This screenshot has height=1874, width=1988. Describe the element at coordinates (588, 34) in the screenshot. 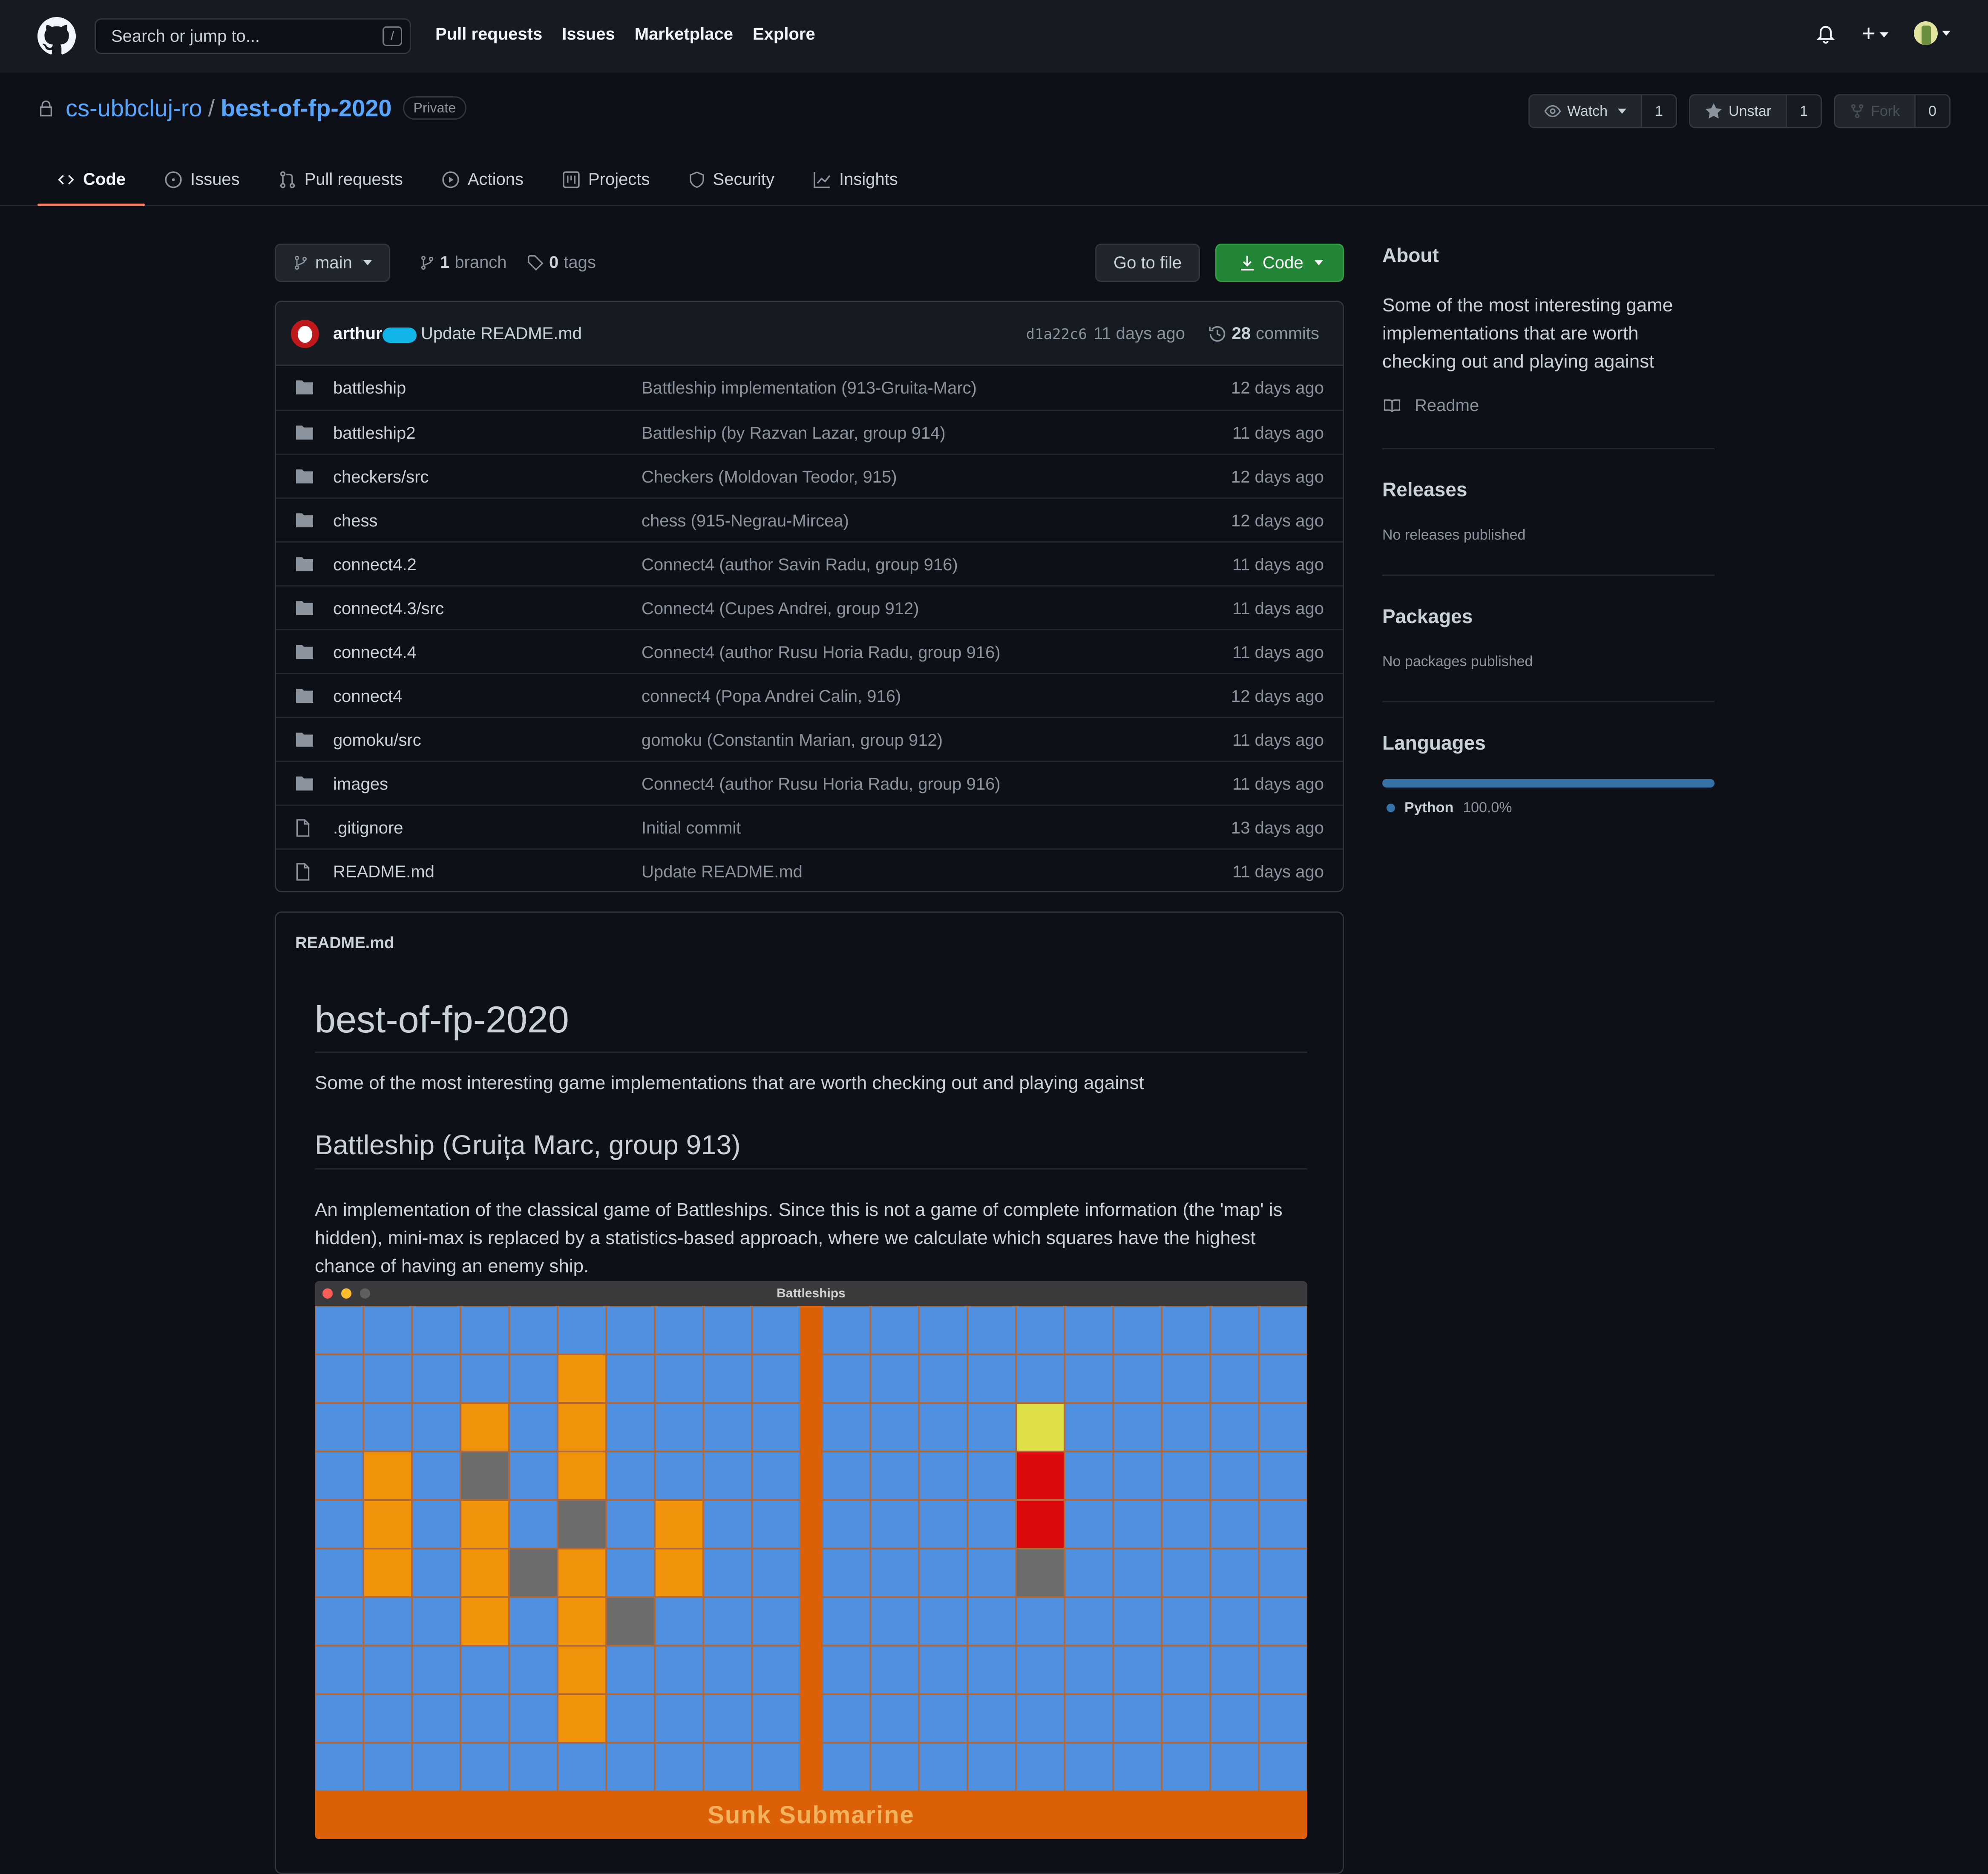

I see `nav-issues: Issues` at that location.